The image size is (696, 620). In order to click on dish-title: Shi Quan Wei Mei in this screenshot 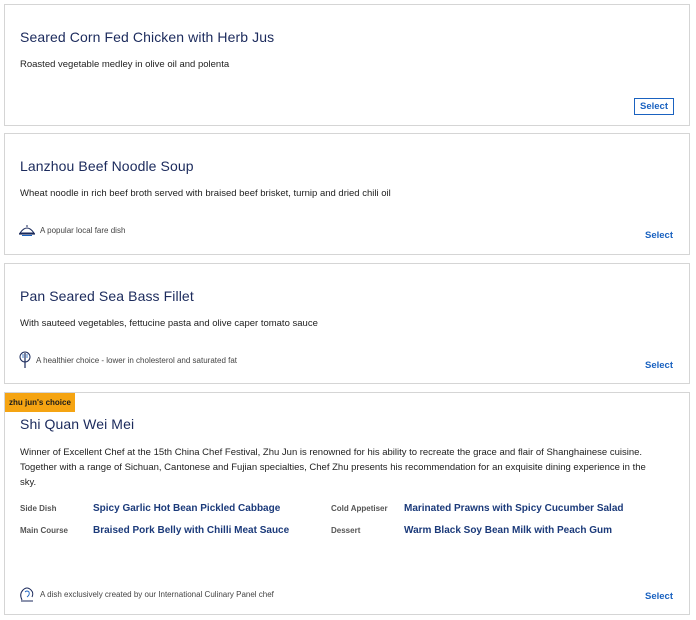, I will do `click(77, 424)`.